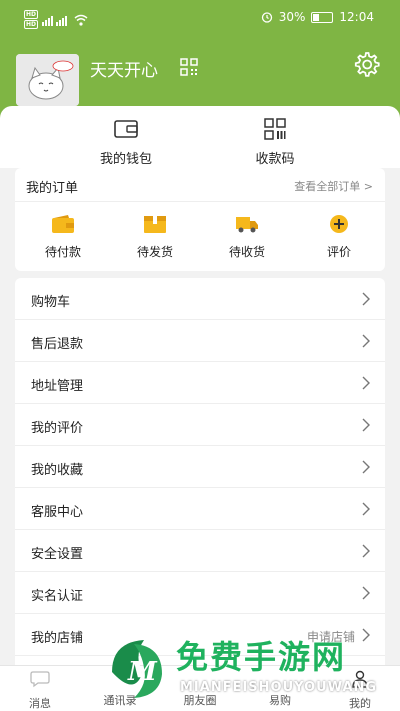 The height and width of the screenshot is (711, 400). What do you see at coordinates (266, 17) in the screenshot?
I see `alarm-icon` at bounding box center [266, 17].